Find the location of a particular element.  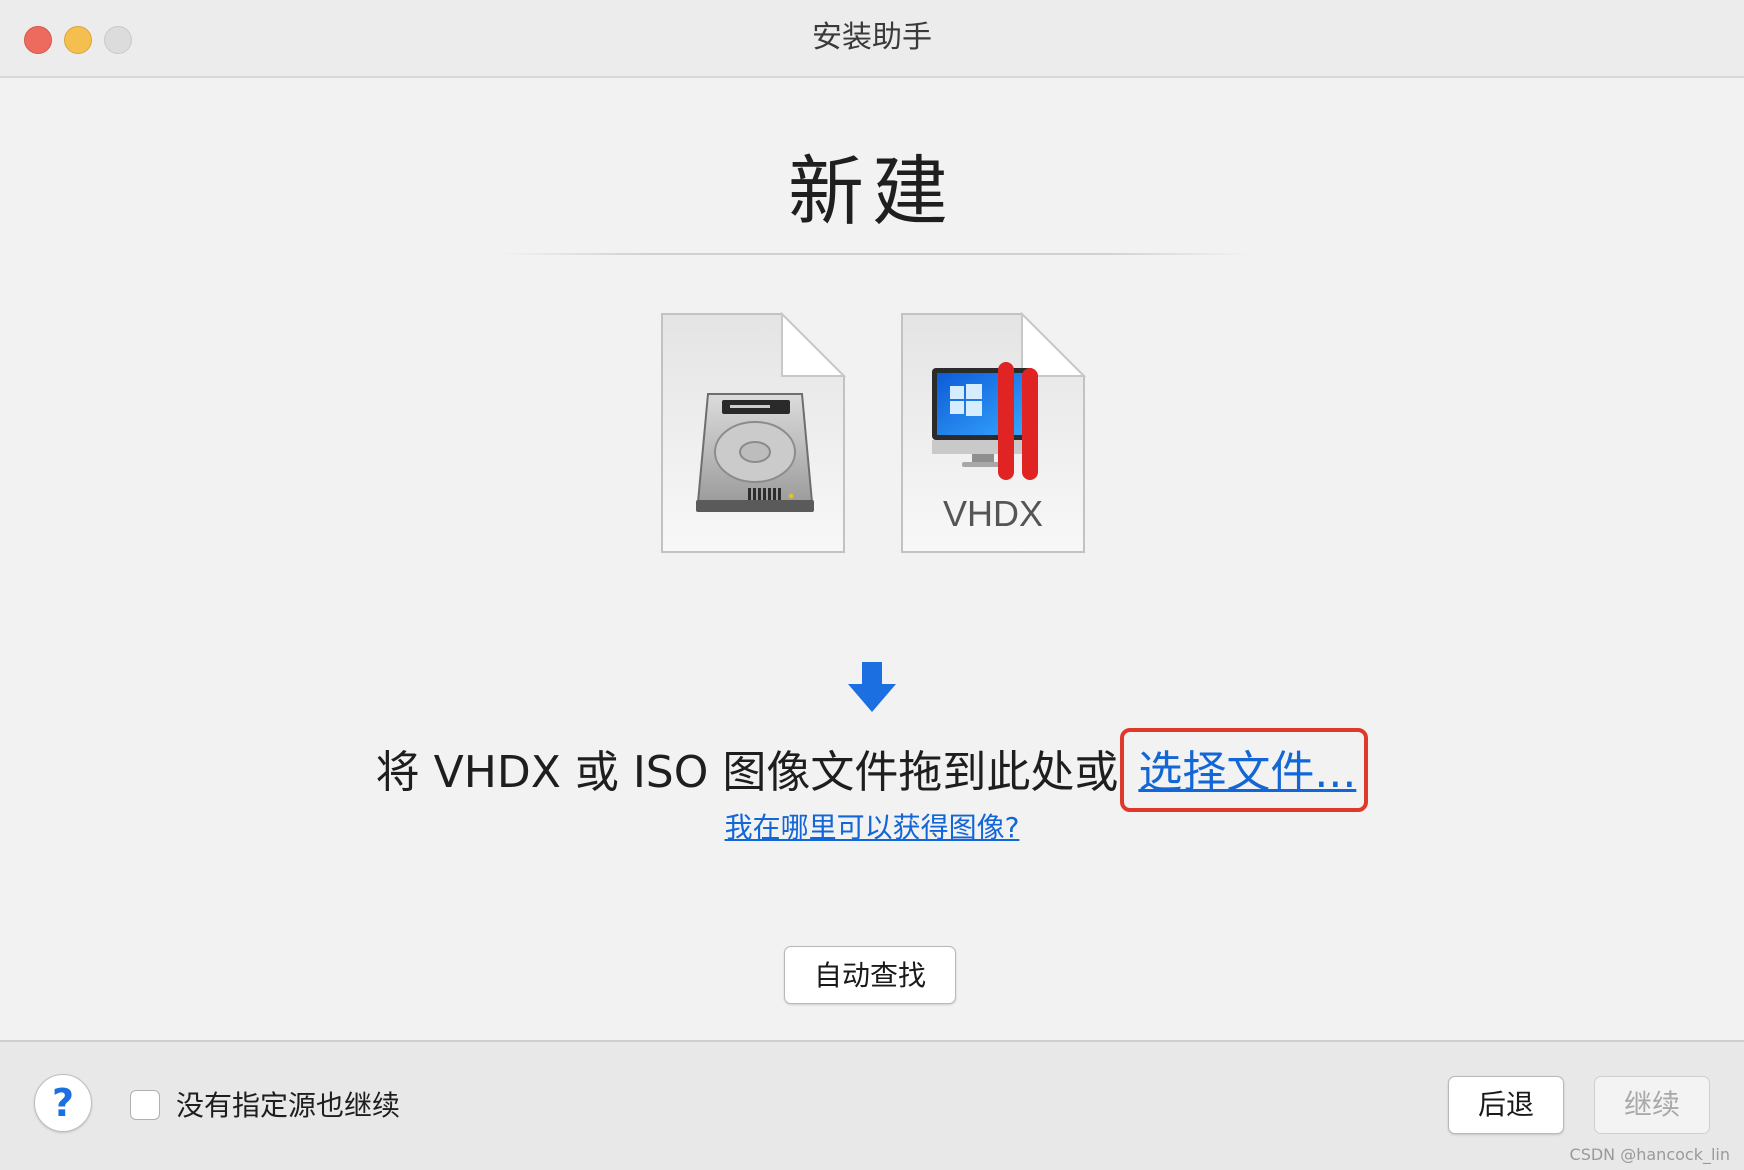

footer-bar: ? 没有指定源也继续 后退 继续 CSDN @hancock_lin is located at coordinates (872, 1105).